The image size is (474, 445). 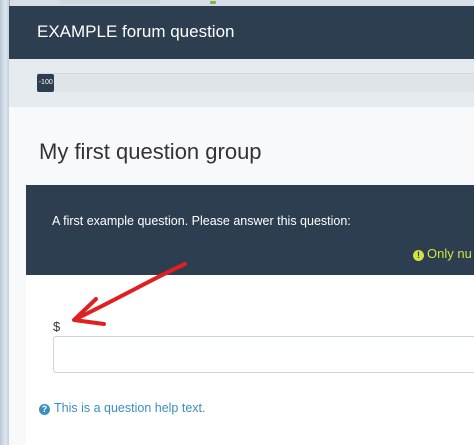 I want to click on browser-tab-remnant, so click(x=110, y=2).